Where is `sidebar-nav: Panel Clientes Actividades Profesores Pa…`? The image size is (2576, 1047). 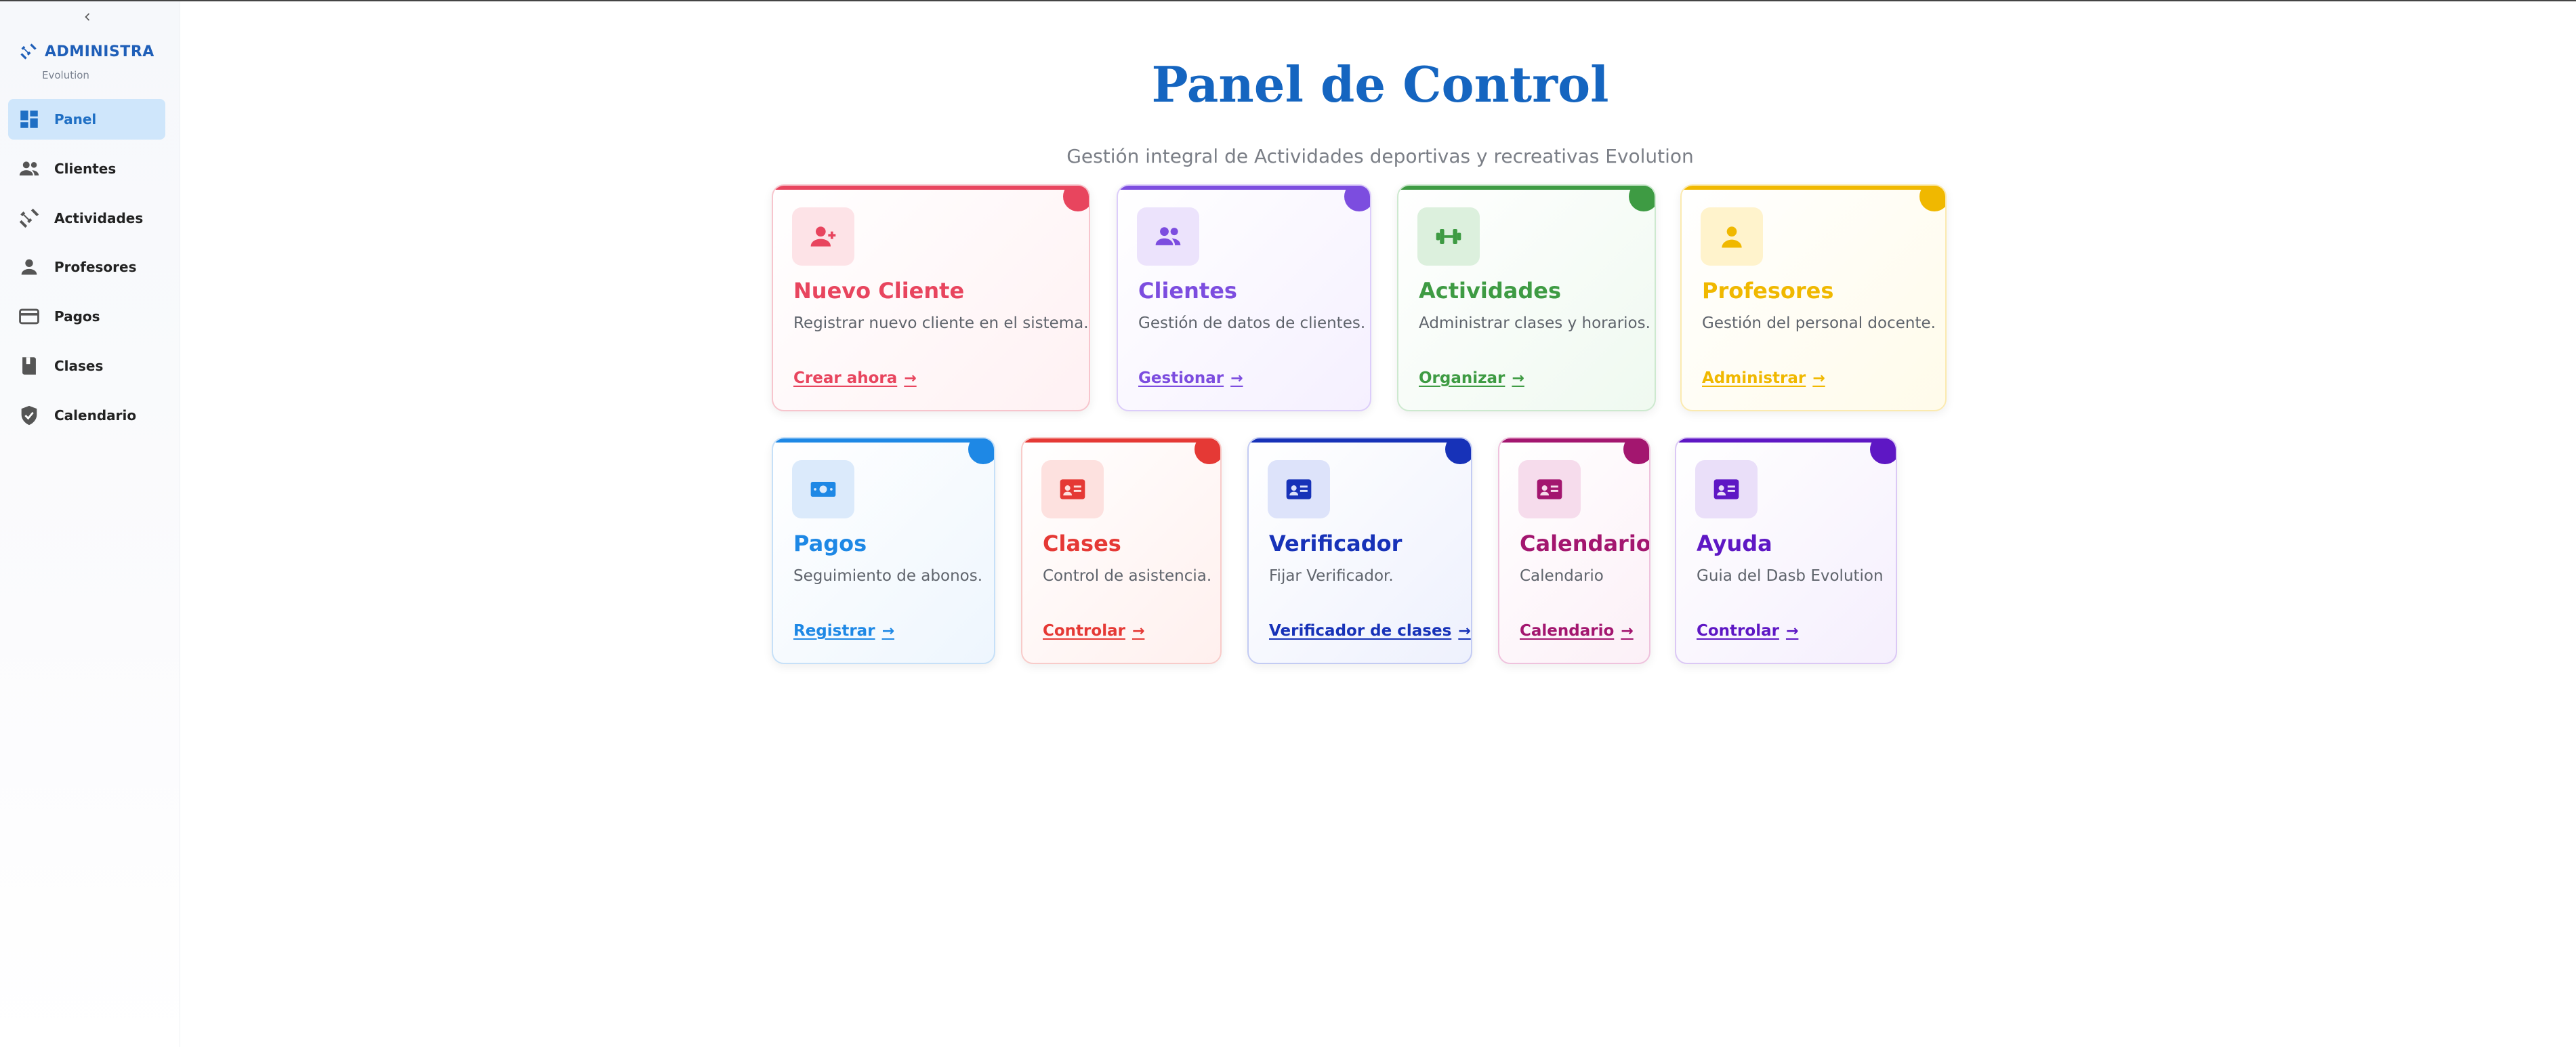
sidebar-nav: Panel Clientes Actividades Profesores Pa… is located at coordinates (86, 272).